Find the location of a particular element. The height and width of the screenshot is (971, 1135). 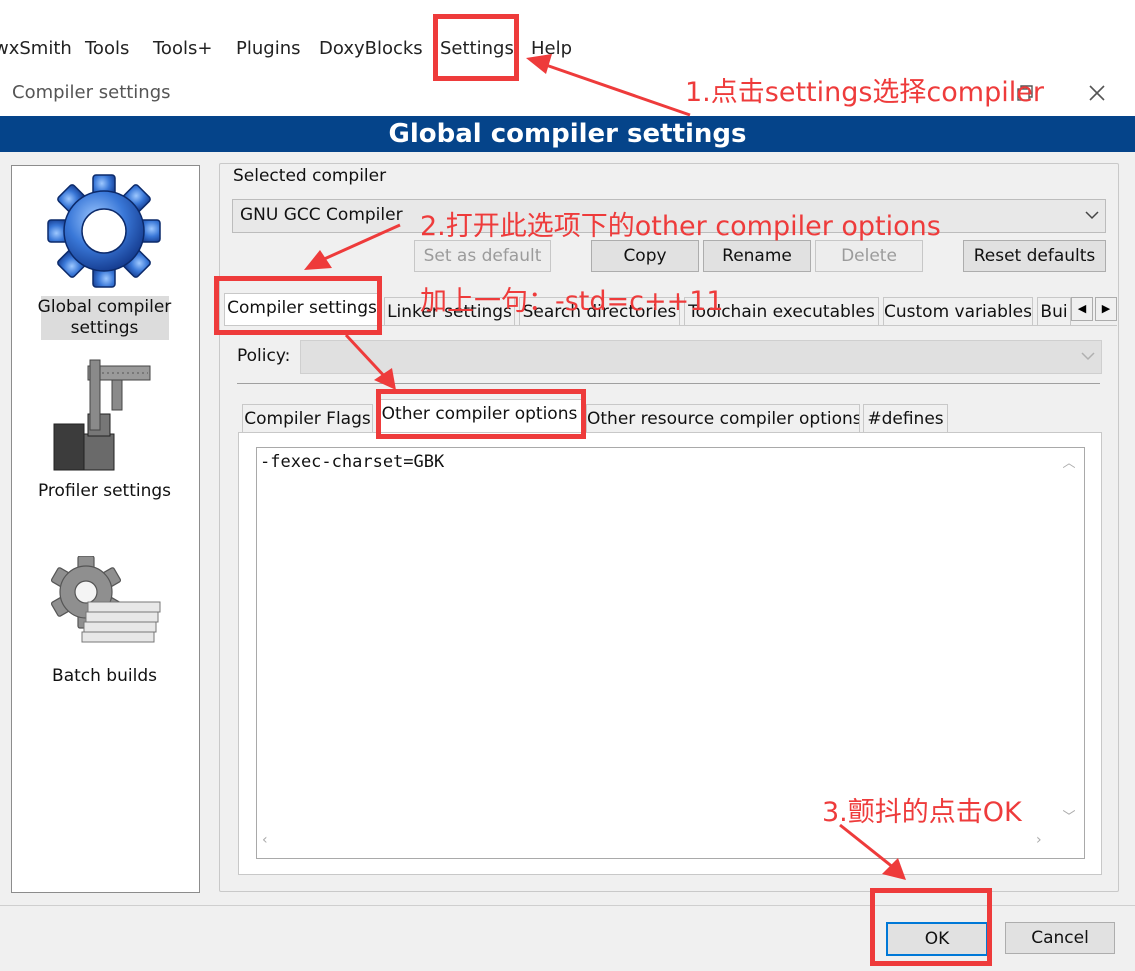

arrow-step2b is located at coordinates (366, 356).